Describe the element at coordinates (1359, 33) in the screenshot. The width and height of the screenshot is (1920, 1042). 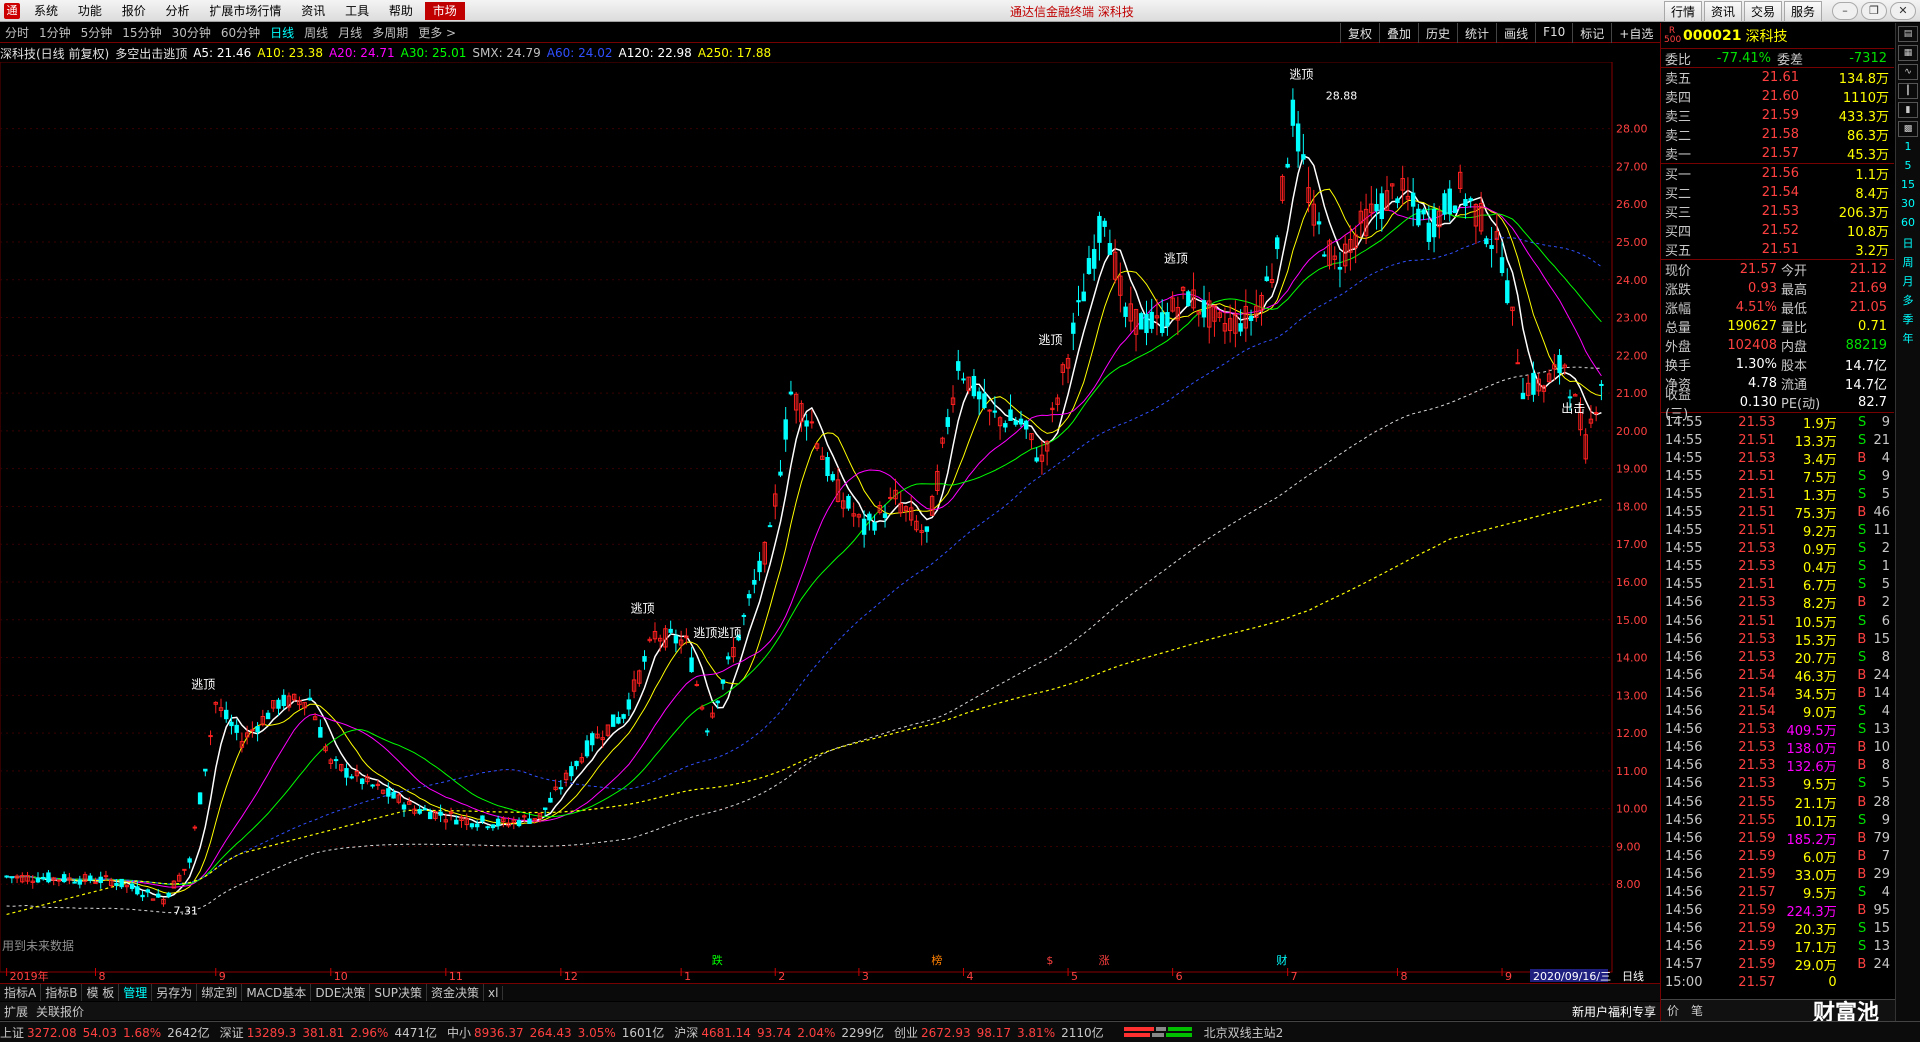
I see `restore-rights-button: 复权` at that location.